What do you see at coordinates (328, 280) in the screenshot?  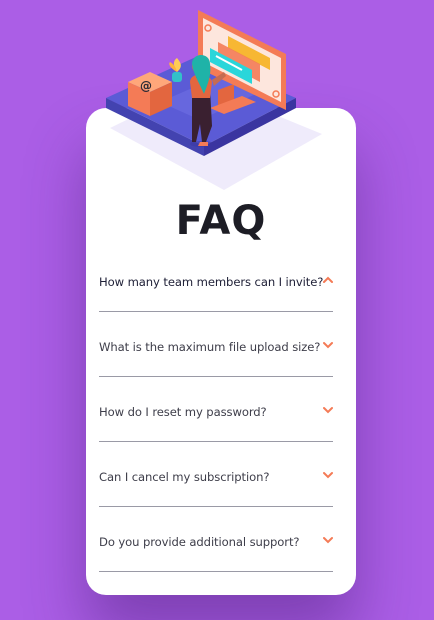 I see `chevron-up-icon` at bounding box center [328, 280].